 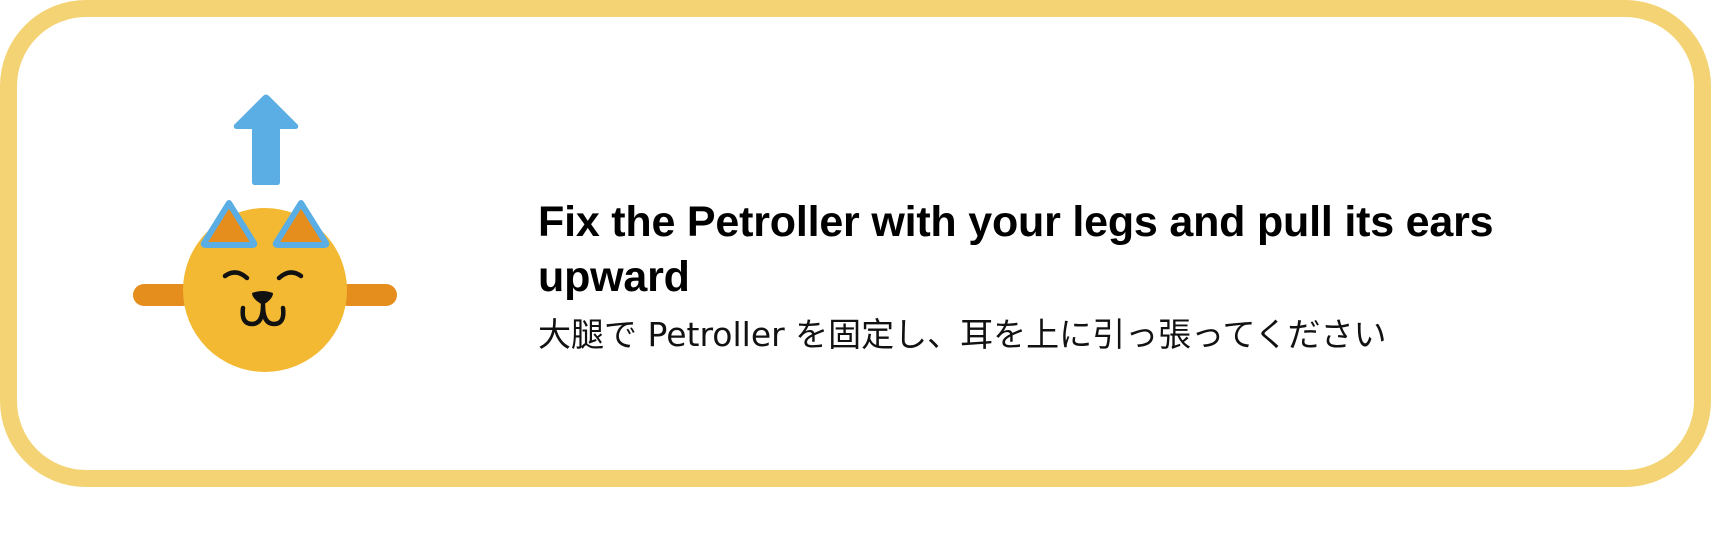 I want to click on petroller-illustration, so click(x=267, y=242).